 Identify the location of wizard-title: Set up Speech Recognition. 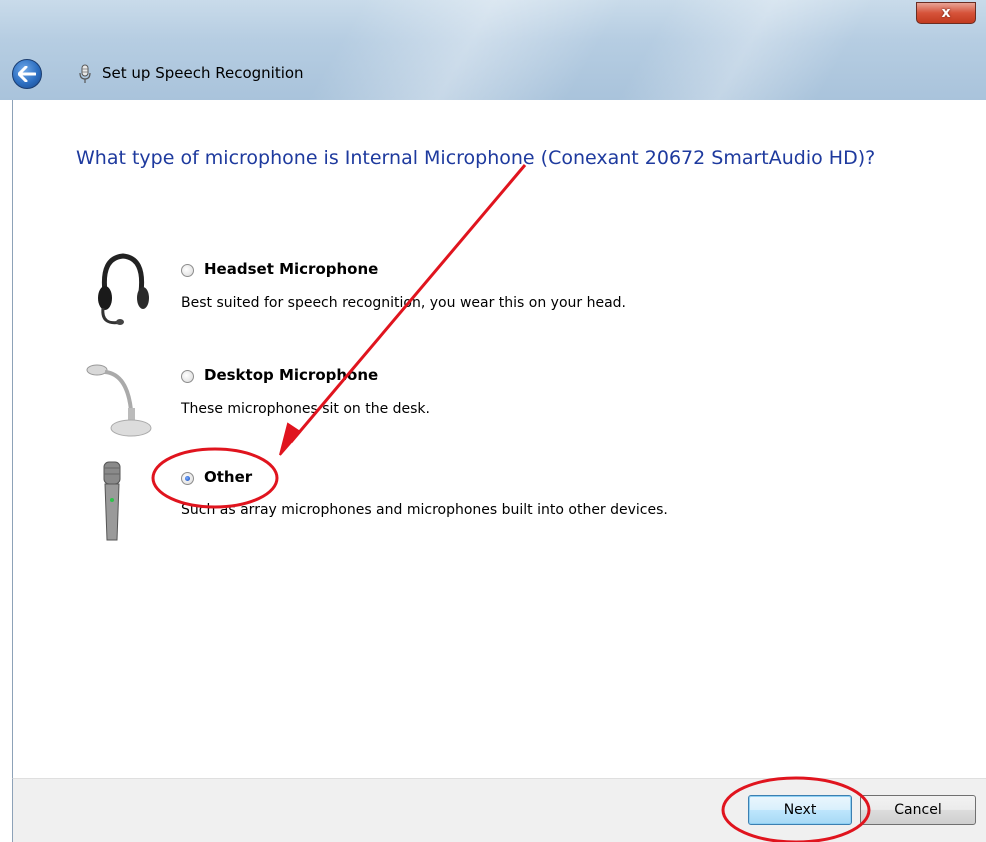
(203, 73).